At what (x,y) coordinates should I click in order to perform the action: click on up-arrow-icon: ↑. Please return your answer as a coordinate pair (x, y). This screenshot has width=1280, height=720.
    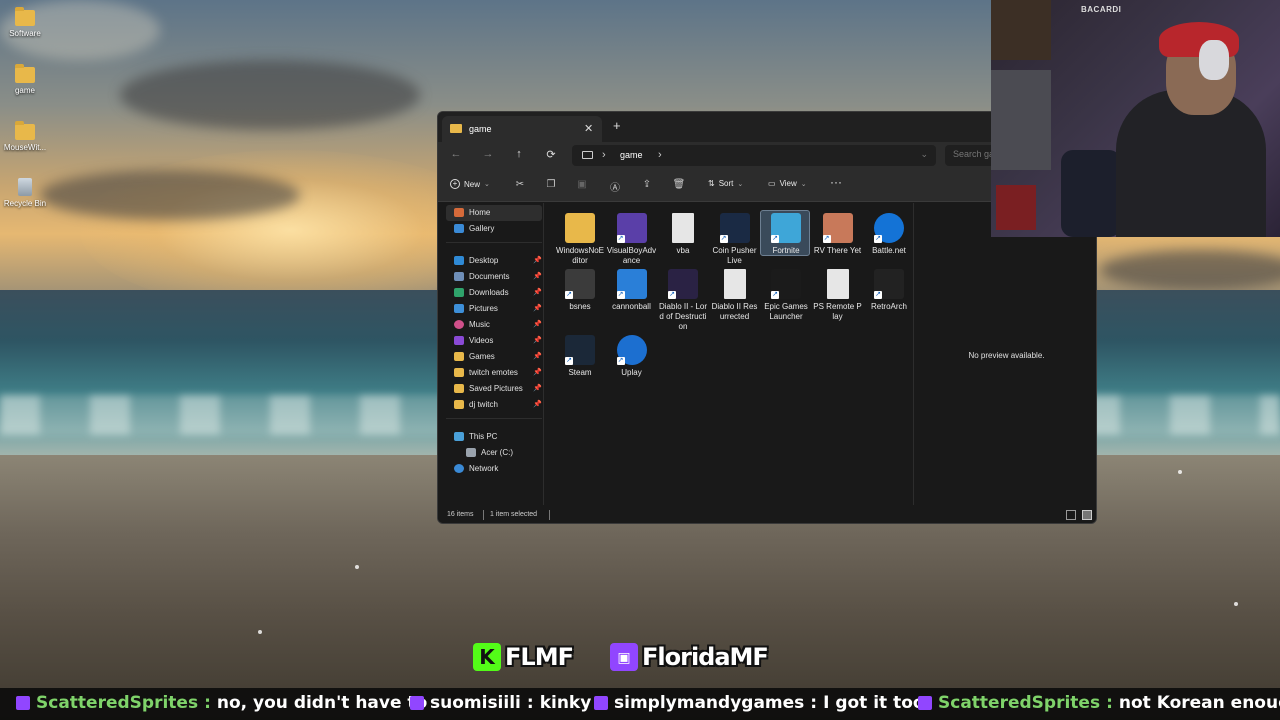
    Looking at the image, I should click on (519, 154).